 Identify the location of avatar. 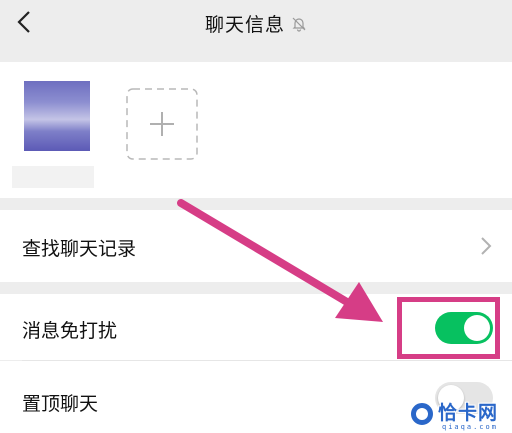
(57, 116).